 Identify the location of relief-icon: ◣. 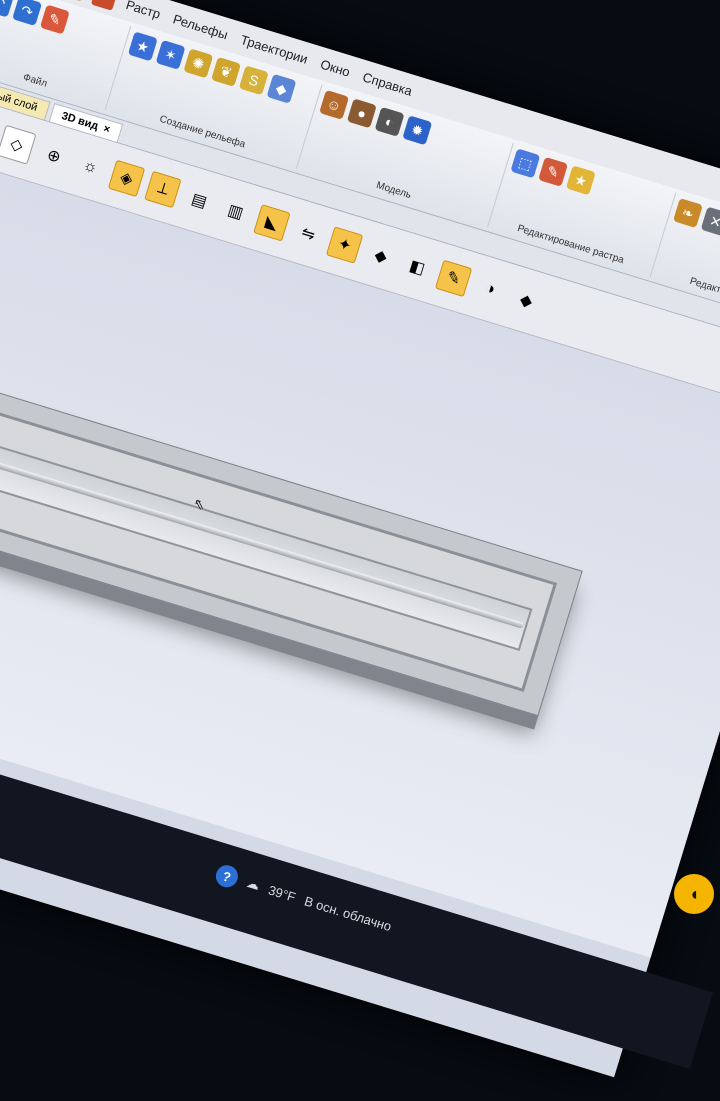
(272, 223).